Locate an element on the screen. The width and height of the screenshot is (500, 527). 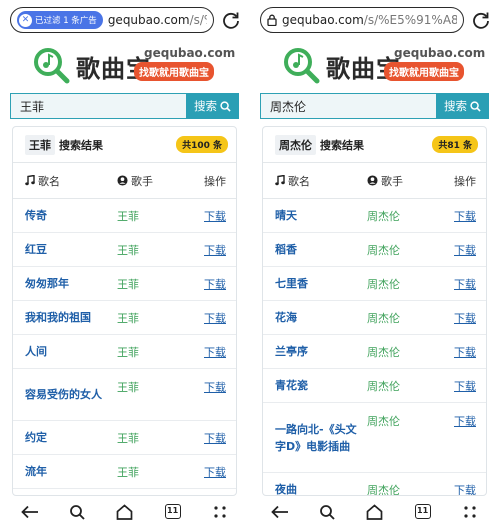
ad-filter-badge: ✕ 已过滤 1 条广告 is located at coordinates (60, 20).